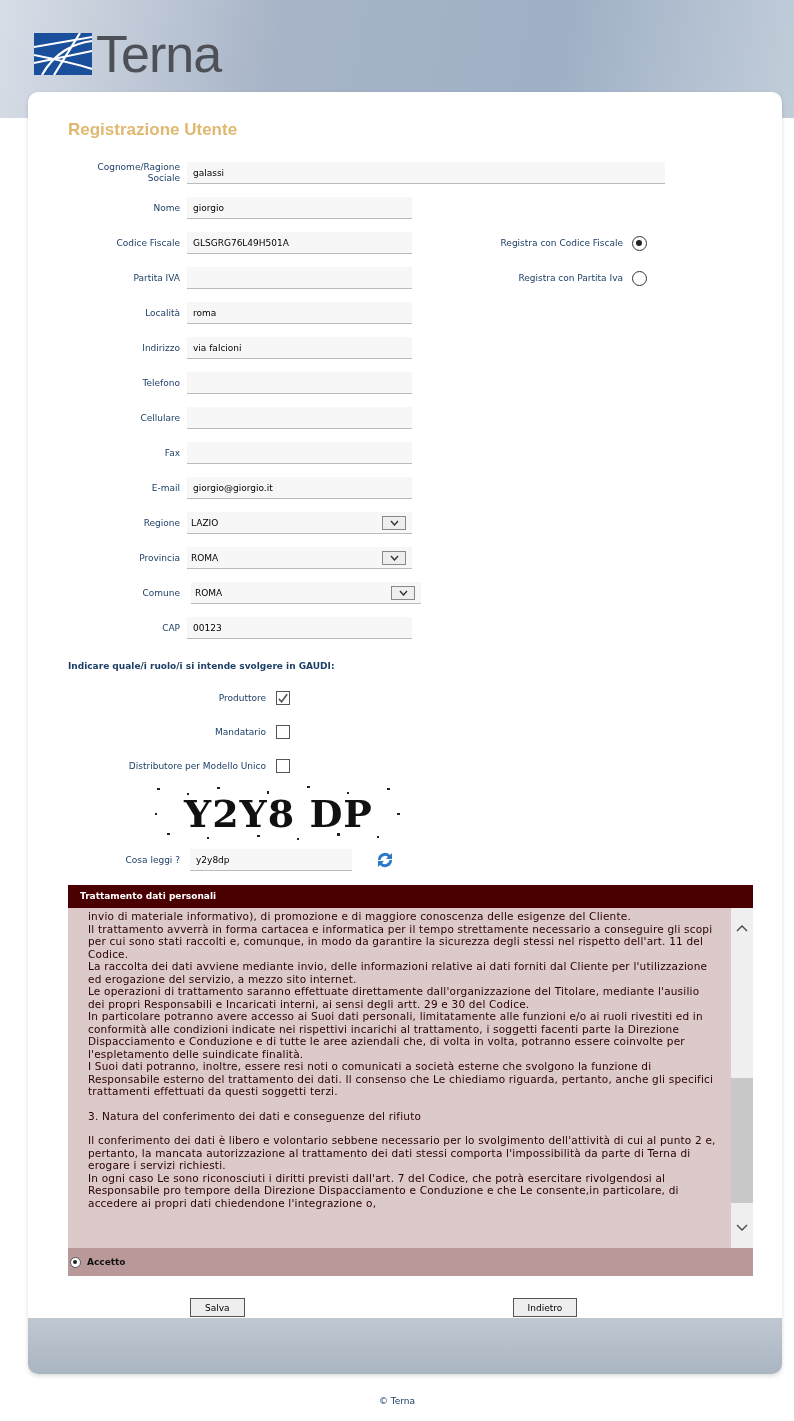  Describe the element at coordinates (426, 173) in the screenshot. I see `input-field: galassi` at that location.